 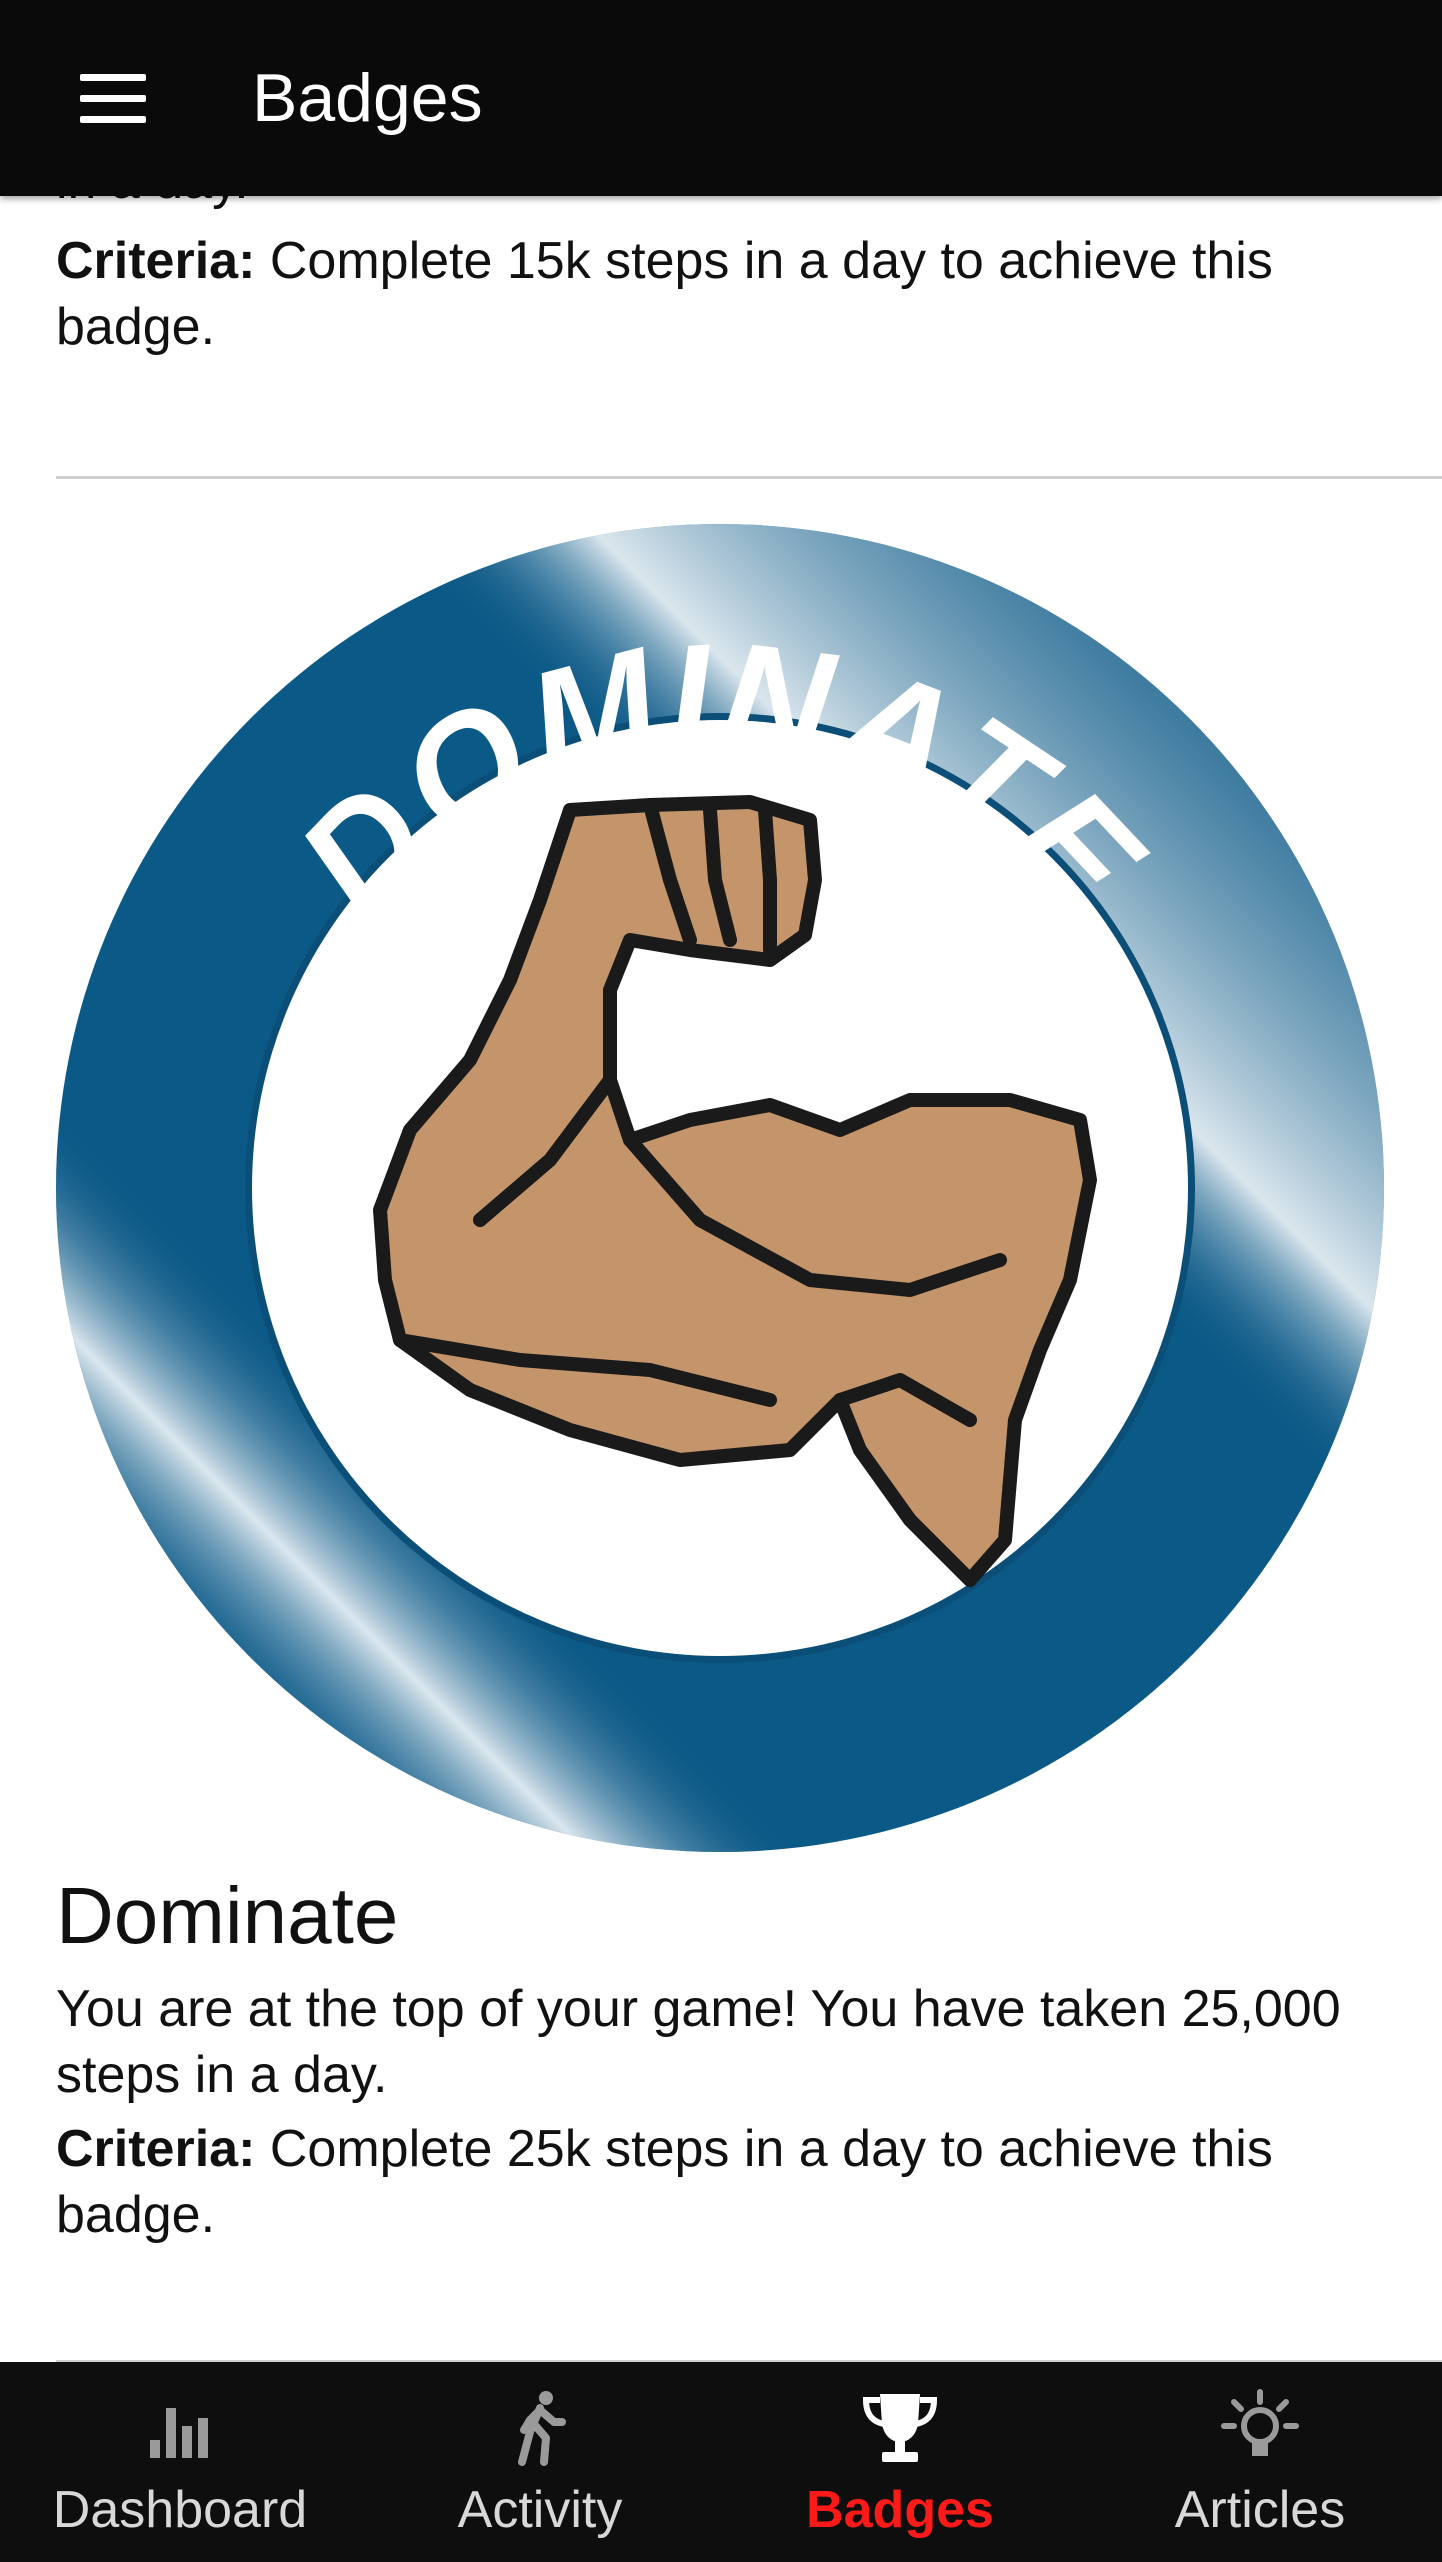 What do you see at coordinates (721, 98) in the screenshot?
I see `app-bar: Badges` at bounding box center [721, 98].